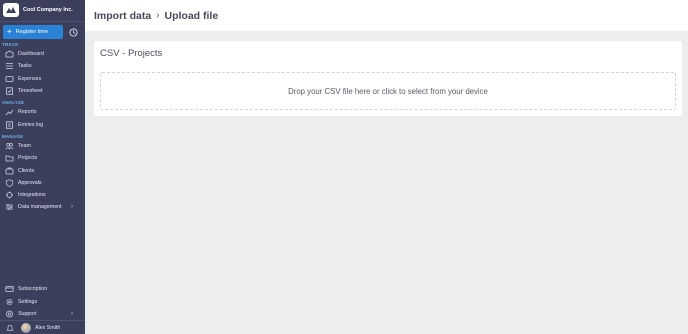 The width and height of the screenshot is (688, 334). Describe the element at coordinates (9, 79) in the screenshot. I see `wallet-icon` at that location.